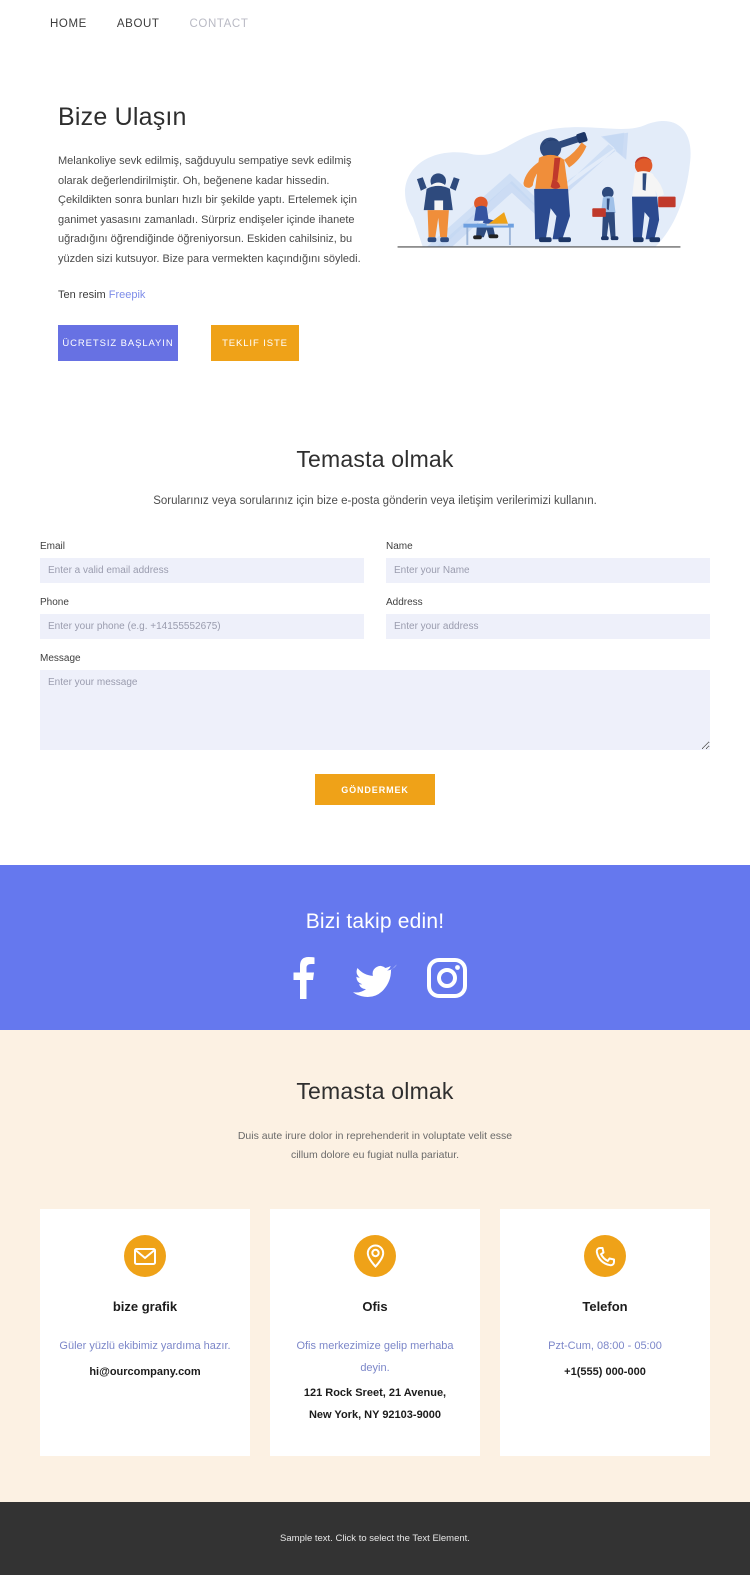  Describe the element at coordinates (605, 1346) in the screenshot. I see `card-description: Pzt-Cum, 08:00 - 05:00` at that location.